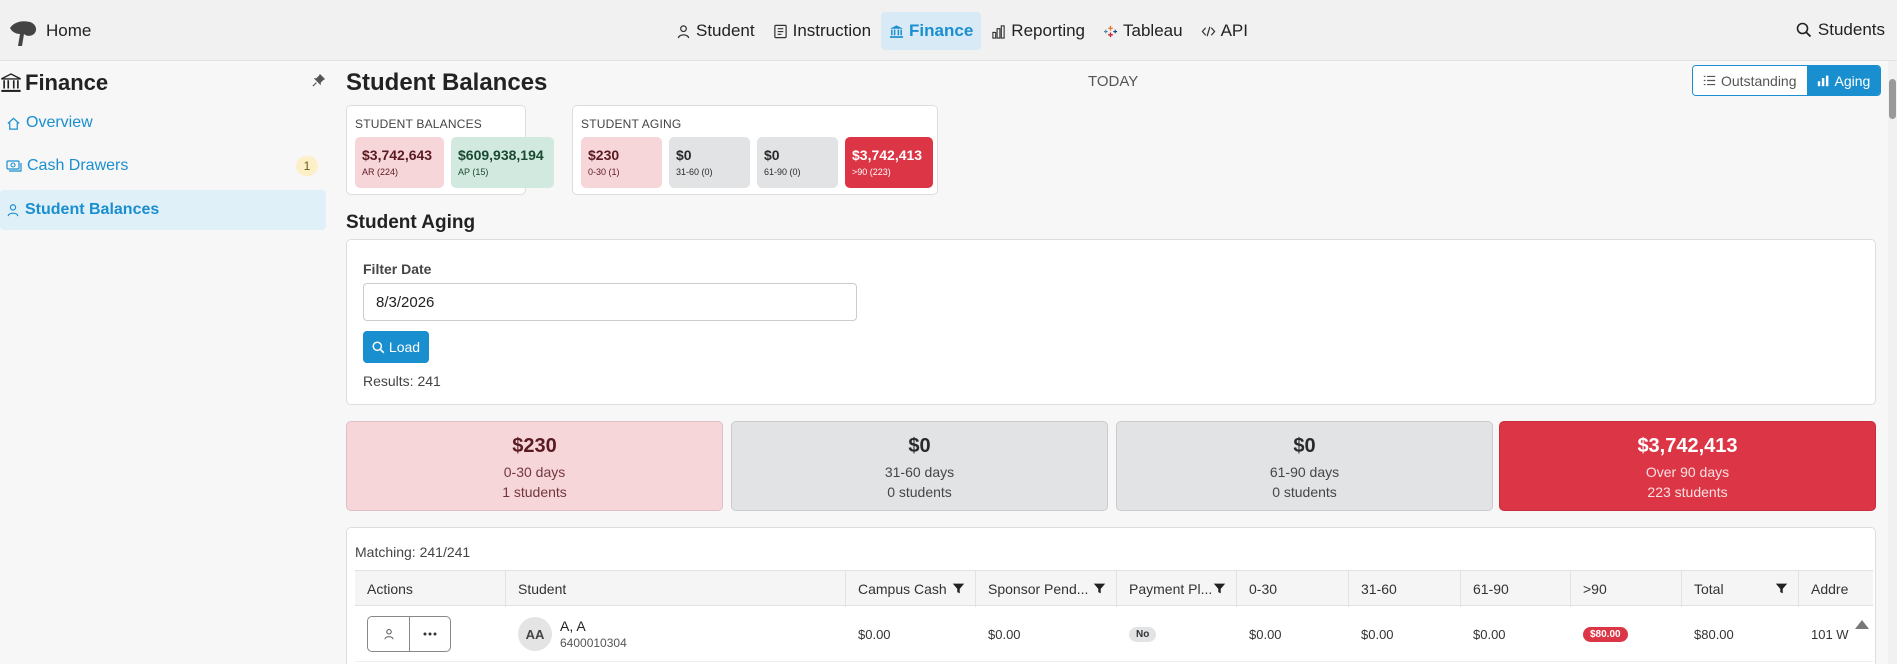 The width and height of the screenshot is (1897, 664). Describe the element at coordinates (1759, 80) in the screenshot. I see `outstanding-label: Outstanding` at that location.